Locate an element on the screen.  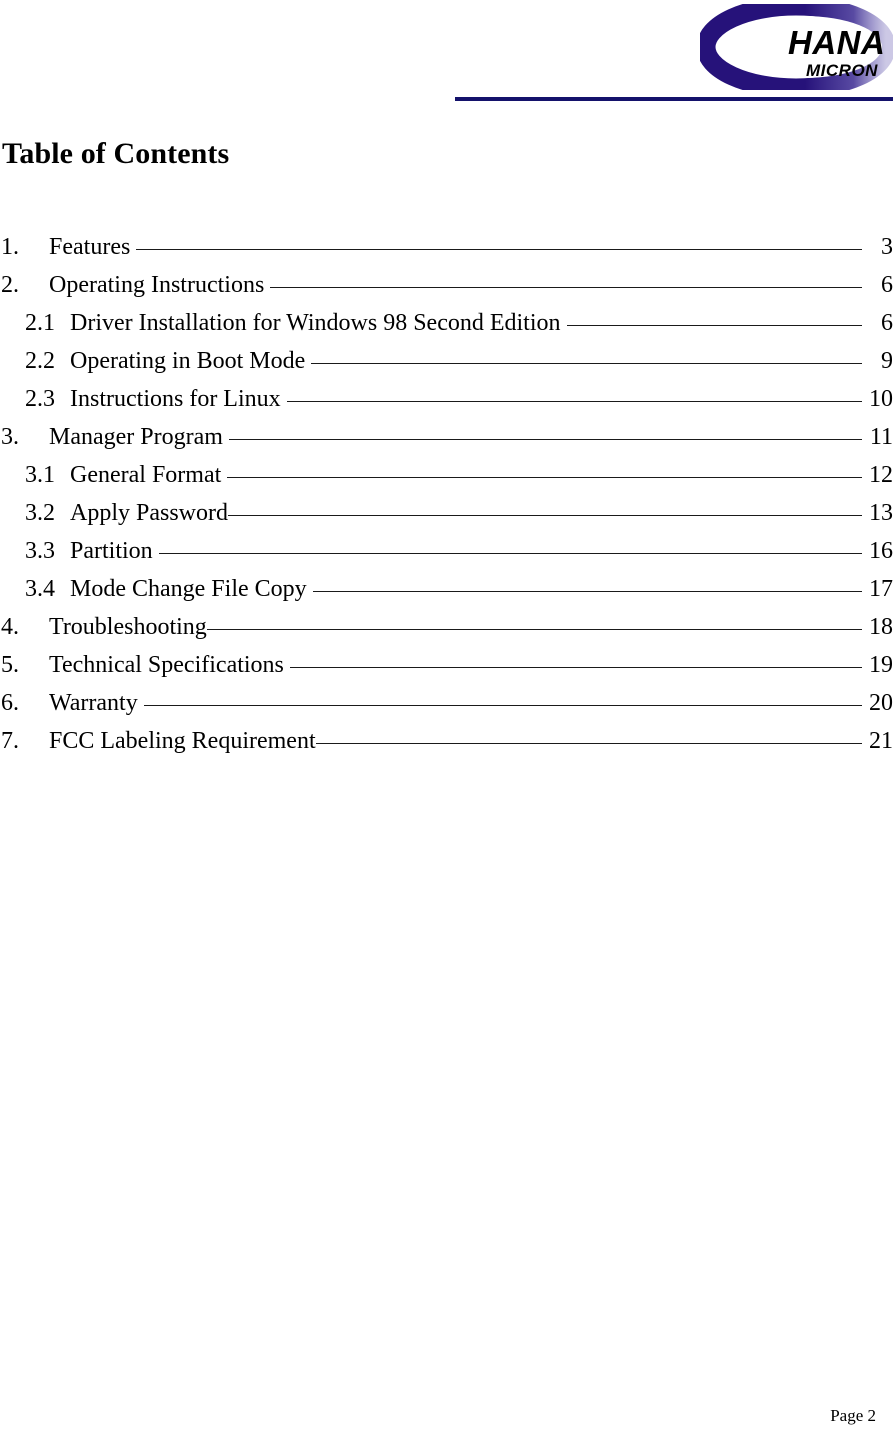
svg-text: MICRON is located at coordinates (842, 70).